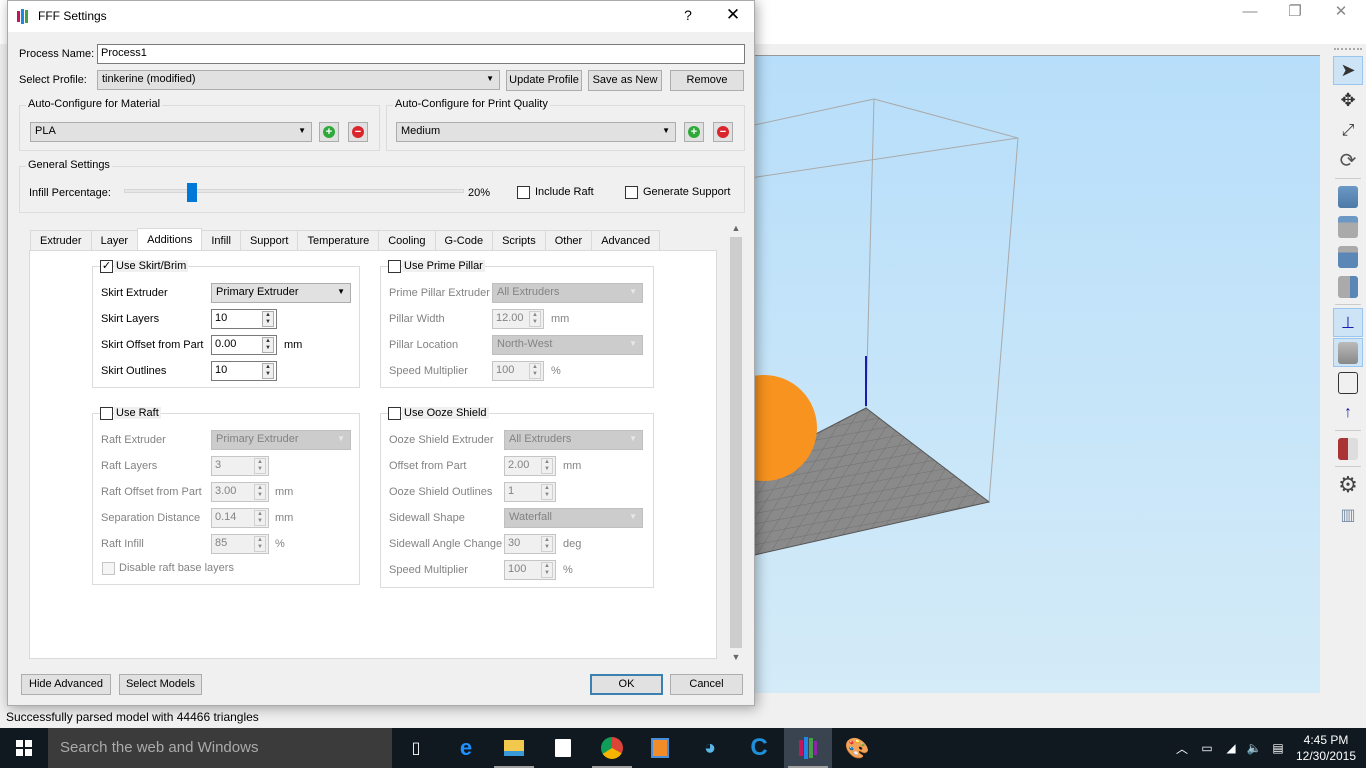  Describe the element at coordinates (244, 319) in the screenshot. I see `skirt-layers-spinbox: 10 ▲ ▼` at that location.